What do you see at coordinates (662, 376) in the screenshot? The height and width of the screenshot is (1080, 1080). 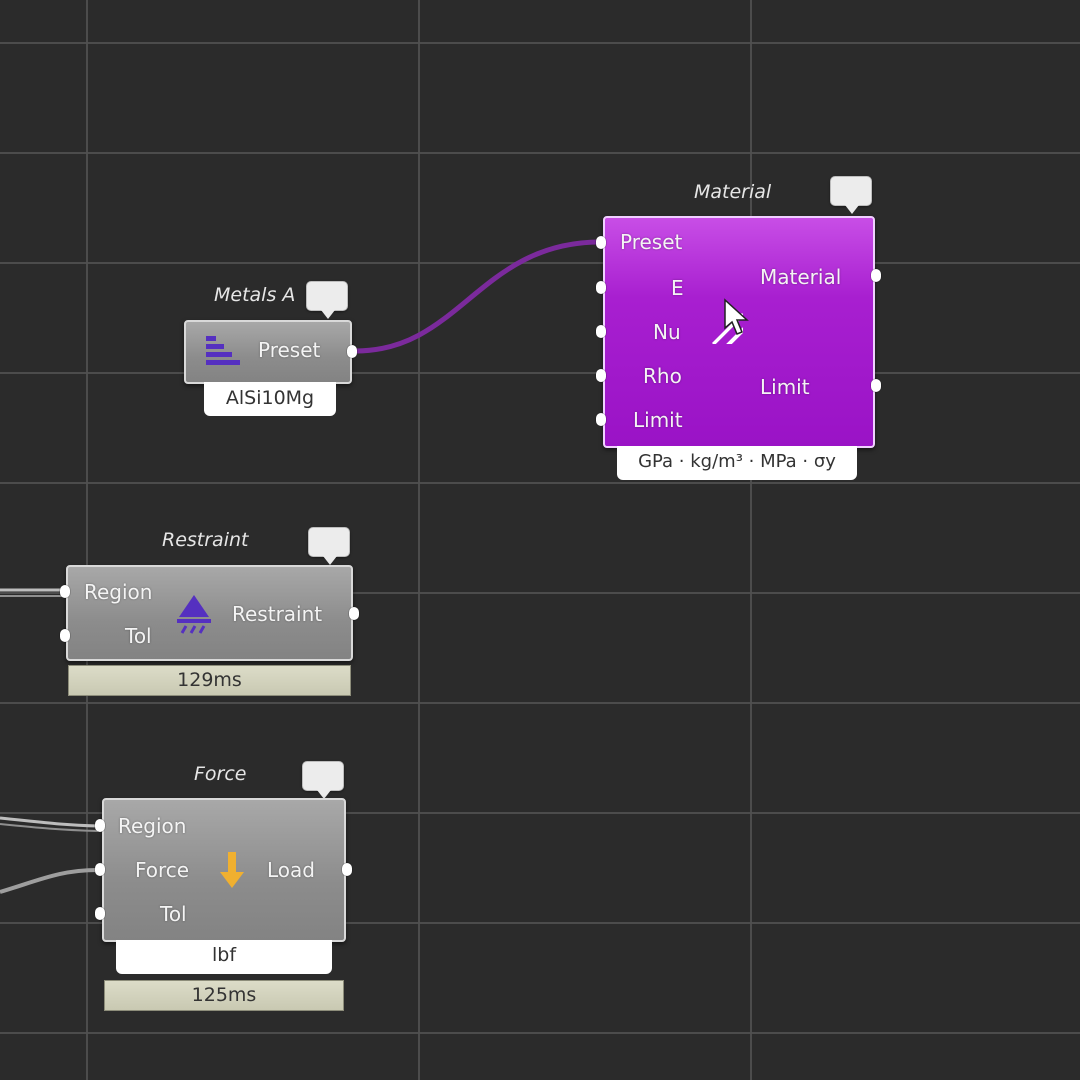 I see `input-label-rho: Rho` at bounding box center [662, 376].